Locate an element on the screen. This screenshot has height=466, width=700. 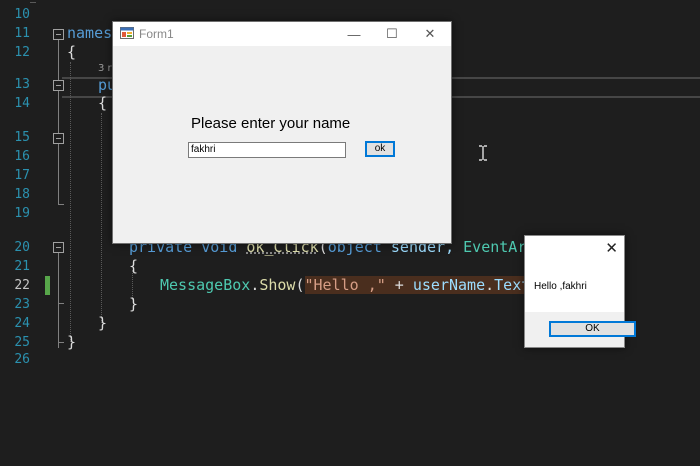
maximize-icon: ☐ is located at coordinates (392, 33).